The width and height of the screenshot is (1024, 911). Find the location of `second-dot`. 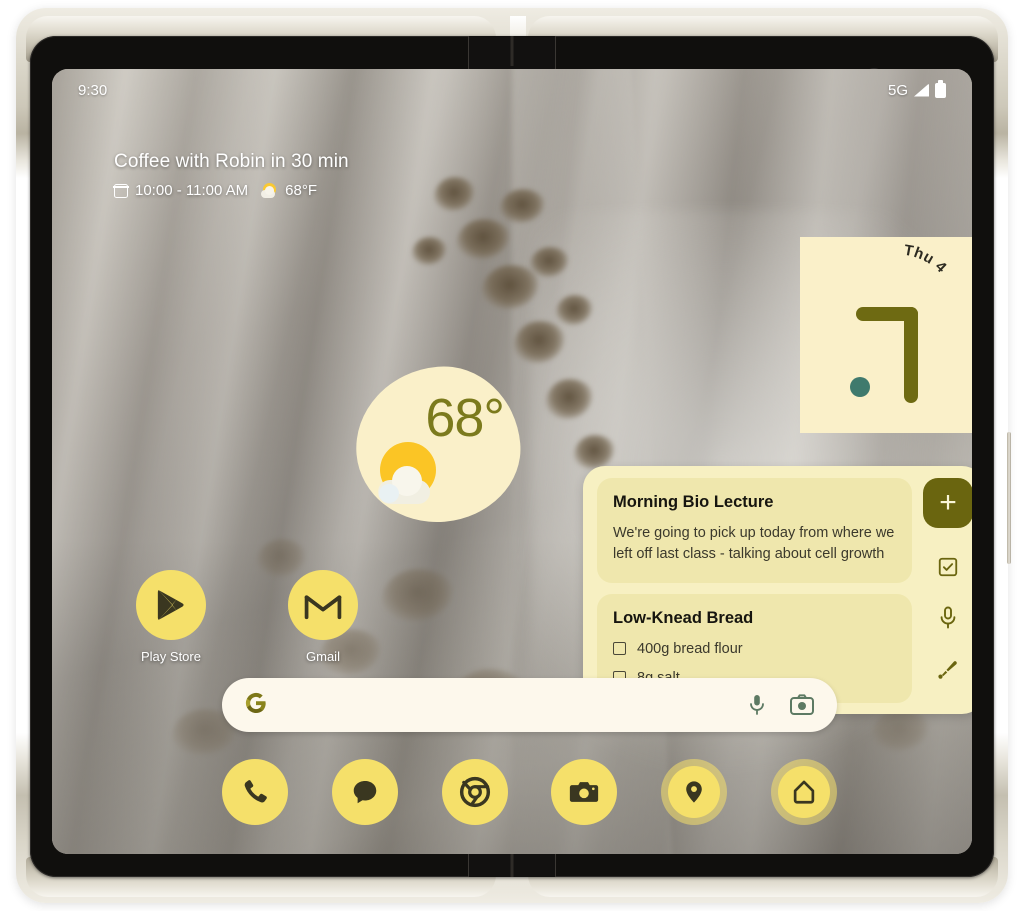

second-dot is located at coordinates (860, 387).